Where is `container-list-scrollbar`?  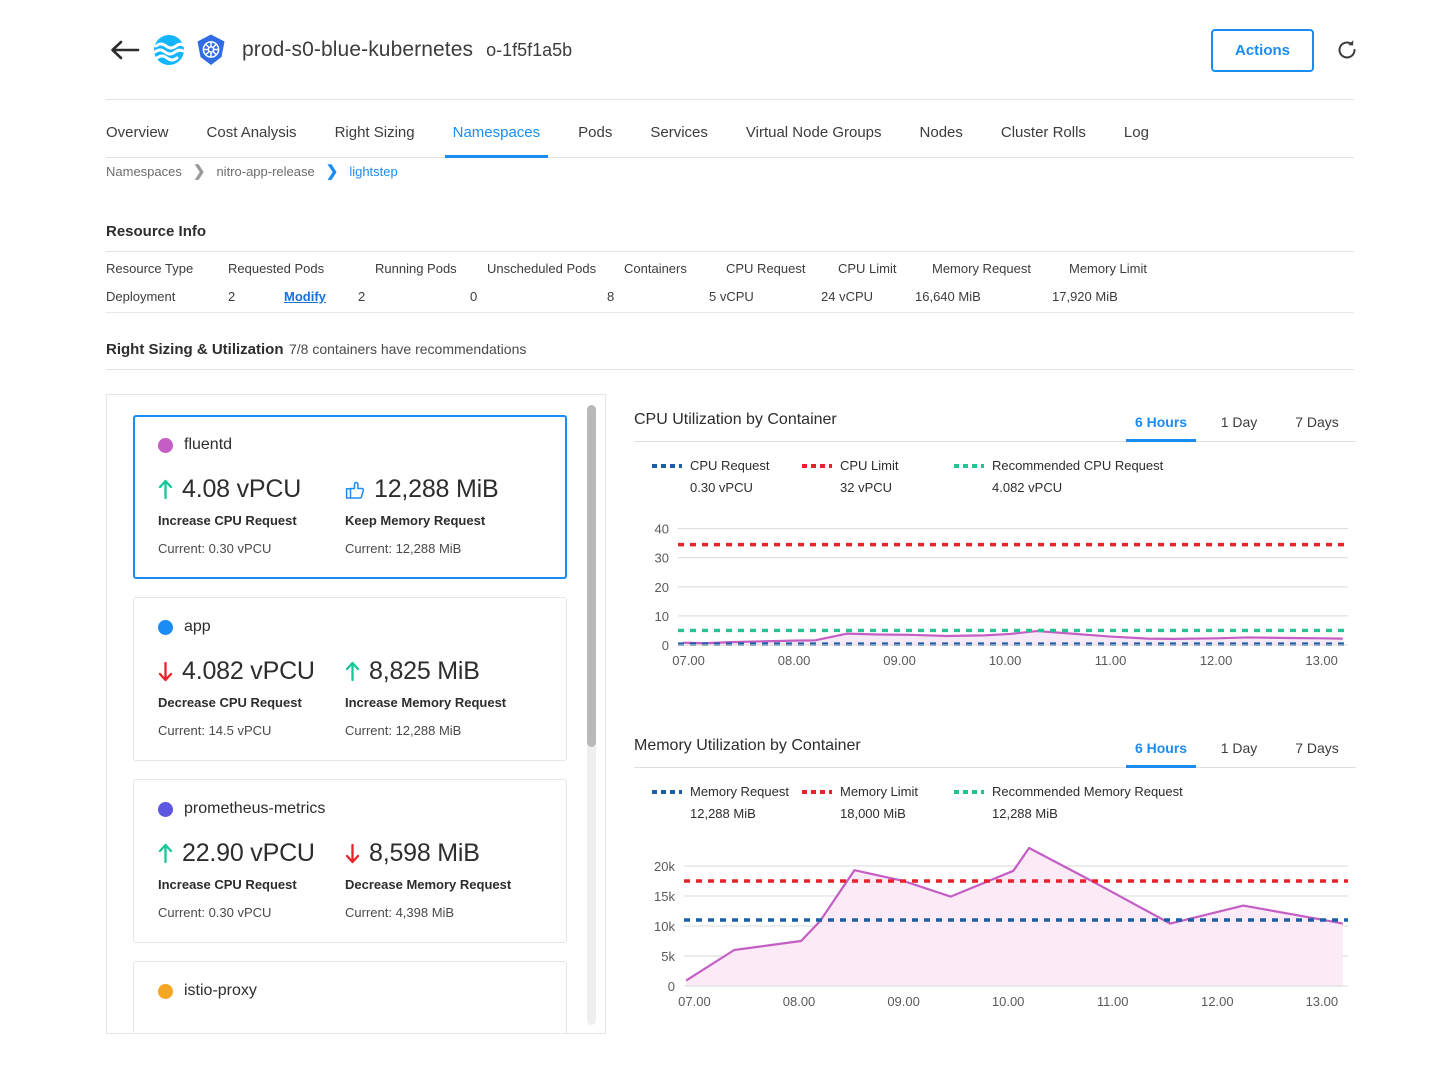 container-list-scrollbar is located at coordinates (591, 715).